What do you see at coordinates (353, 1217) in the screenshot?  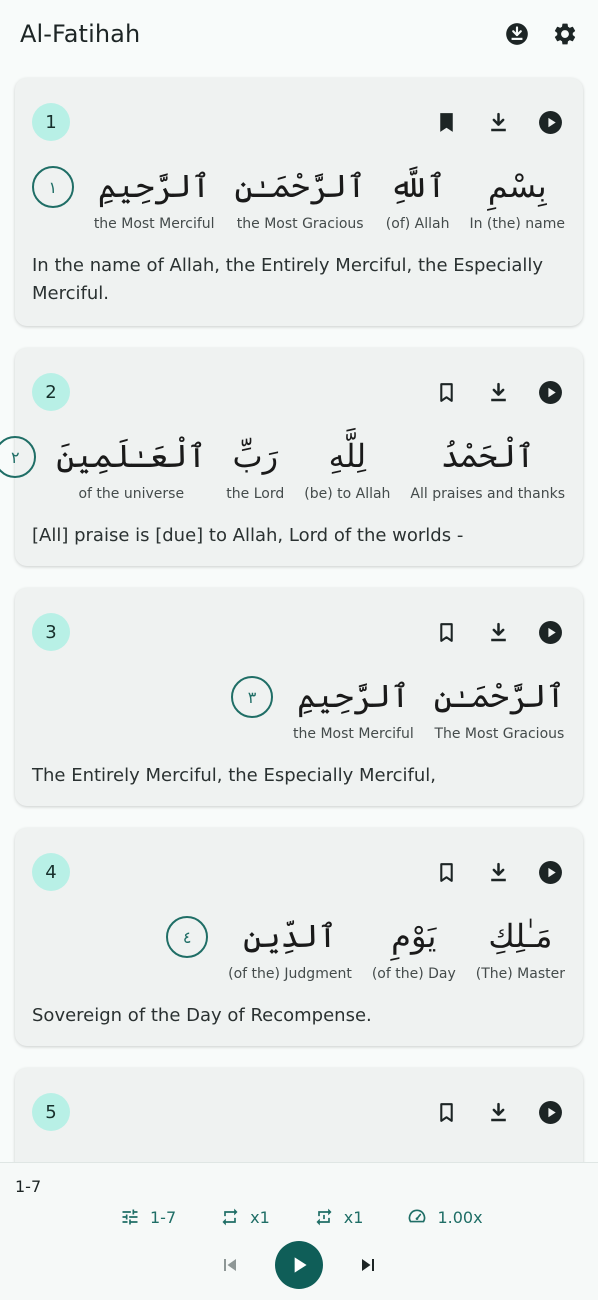 I see `repeat-verse-label: x1` at bounding box center [353, 1217].